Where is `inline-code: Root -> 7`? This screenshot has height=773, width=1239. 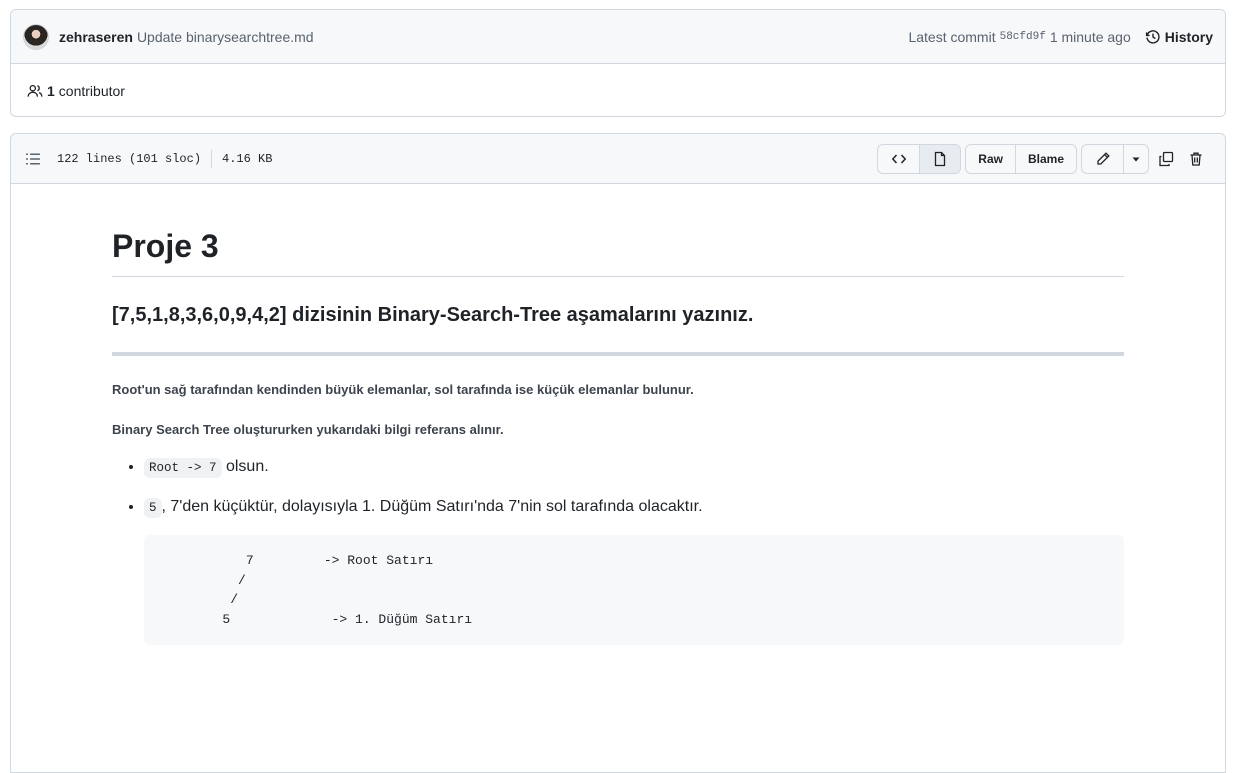 inline-code: Root -> 7 is located at coordinates (183, 468).